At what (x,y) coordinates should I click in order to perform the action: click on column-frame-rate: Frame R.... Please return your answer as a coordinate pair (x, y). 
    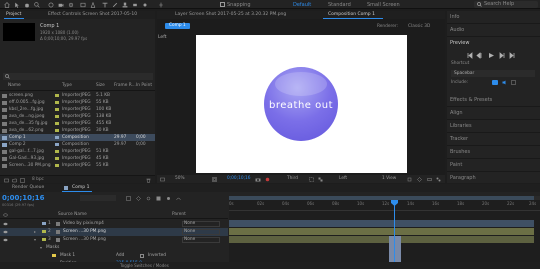
    Looking at the image, I should click on (125, 86).